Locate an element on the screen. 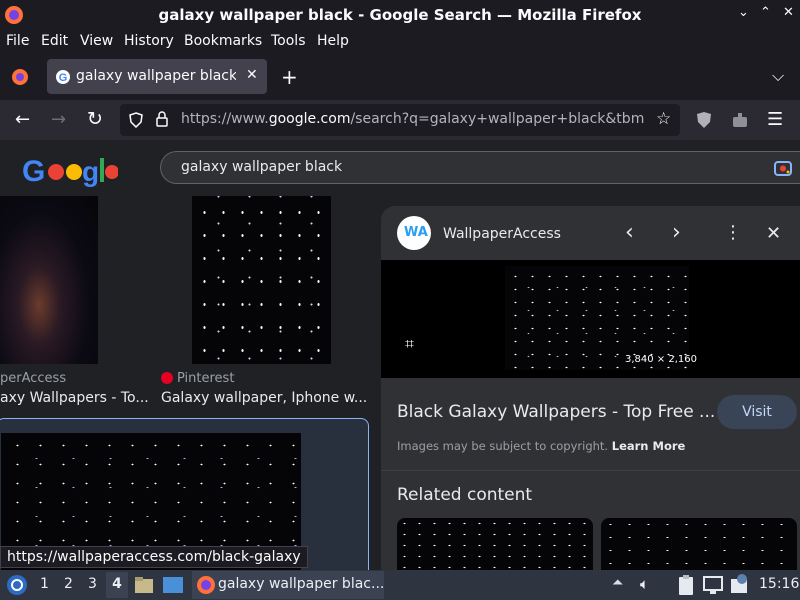  reload-icon: ↻ is located at coordinates (95, 119).